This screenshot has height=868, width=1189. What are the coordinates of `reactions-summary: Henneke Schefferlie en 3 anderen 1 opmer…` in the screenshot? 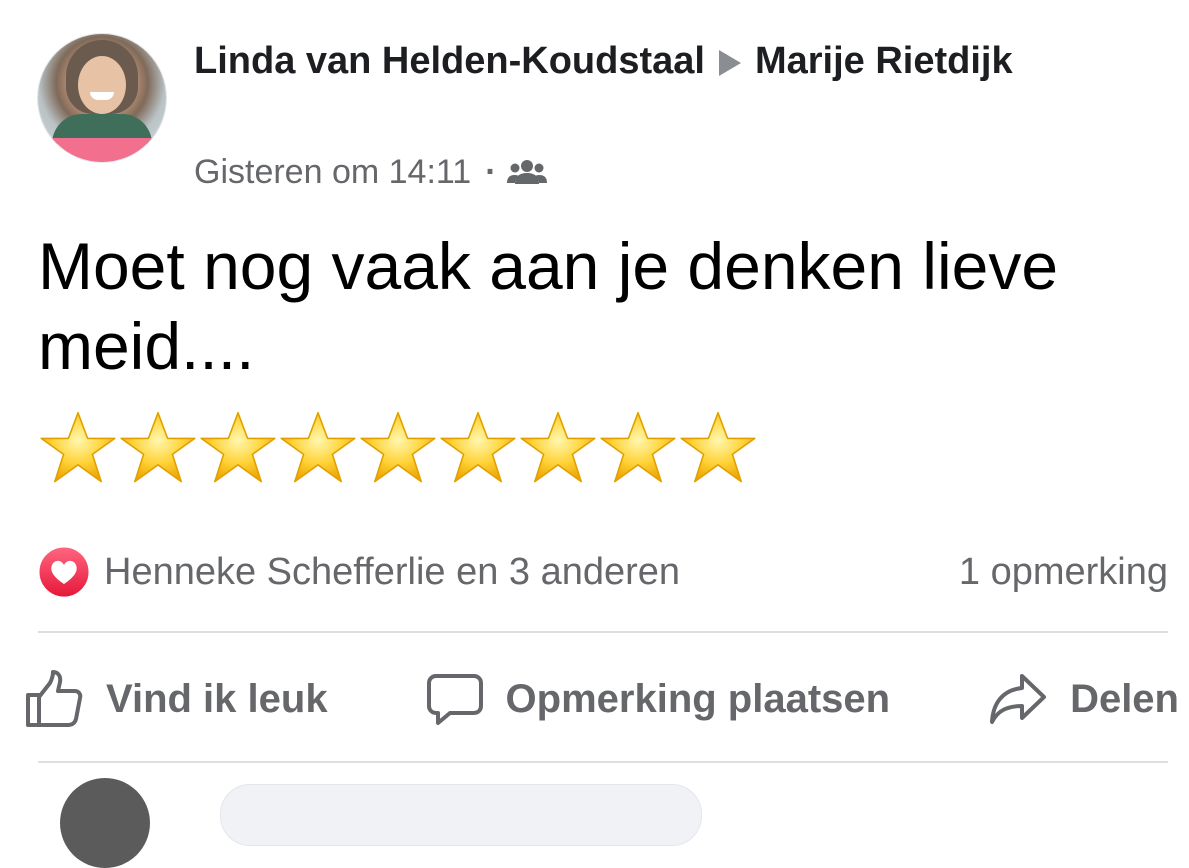 It's located at (603, 572).